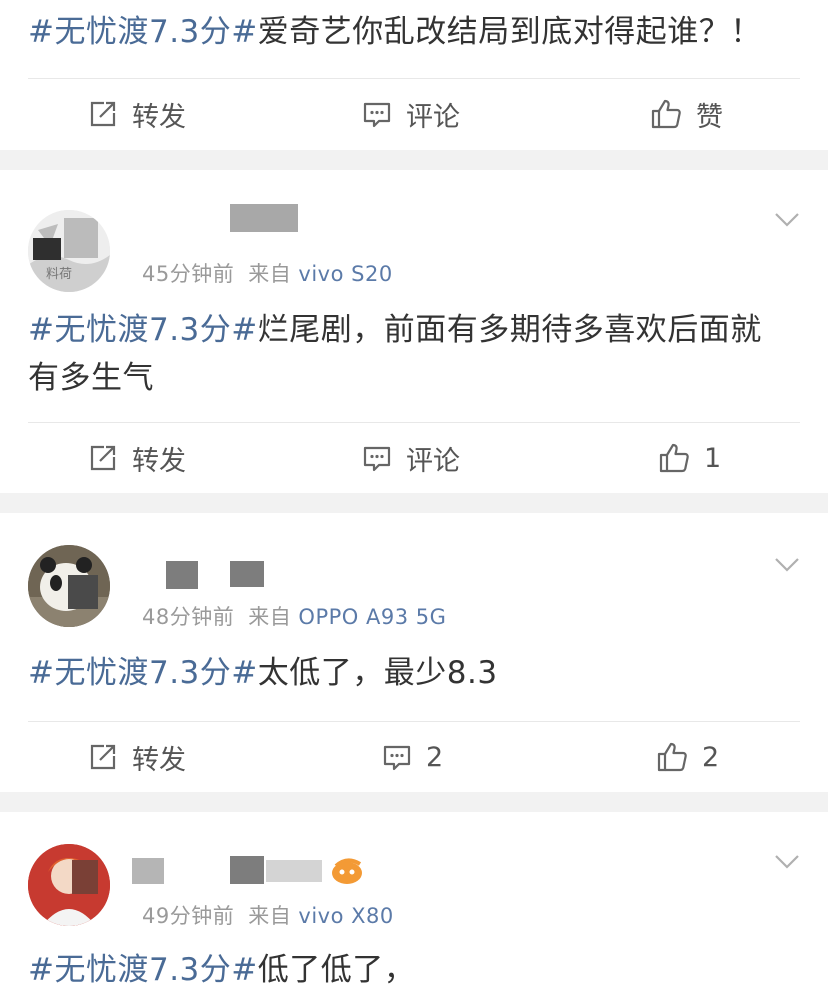 The height and width of the screenshot is (1004, 828). Describe the element at coordinates (709, 117) in the screenshot. I see `like-label: 赞` at that location.